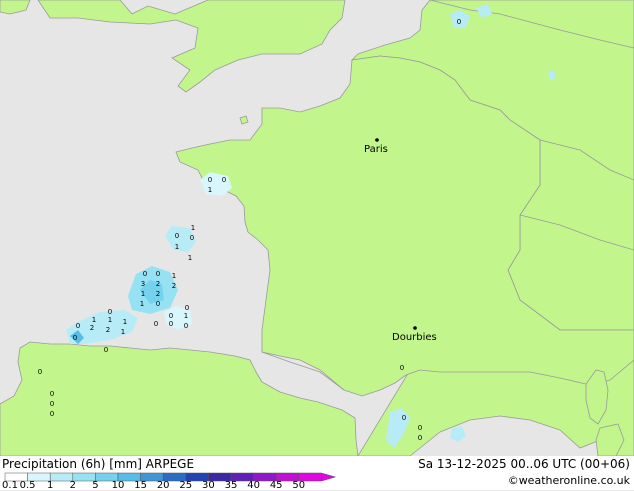  I want to click on map-title: Precipitation (6h) [mm] ARPEGE, so click(98, 464).